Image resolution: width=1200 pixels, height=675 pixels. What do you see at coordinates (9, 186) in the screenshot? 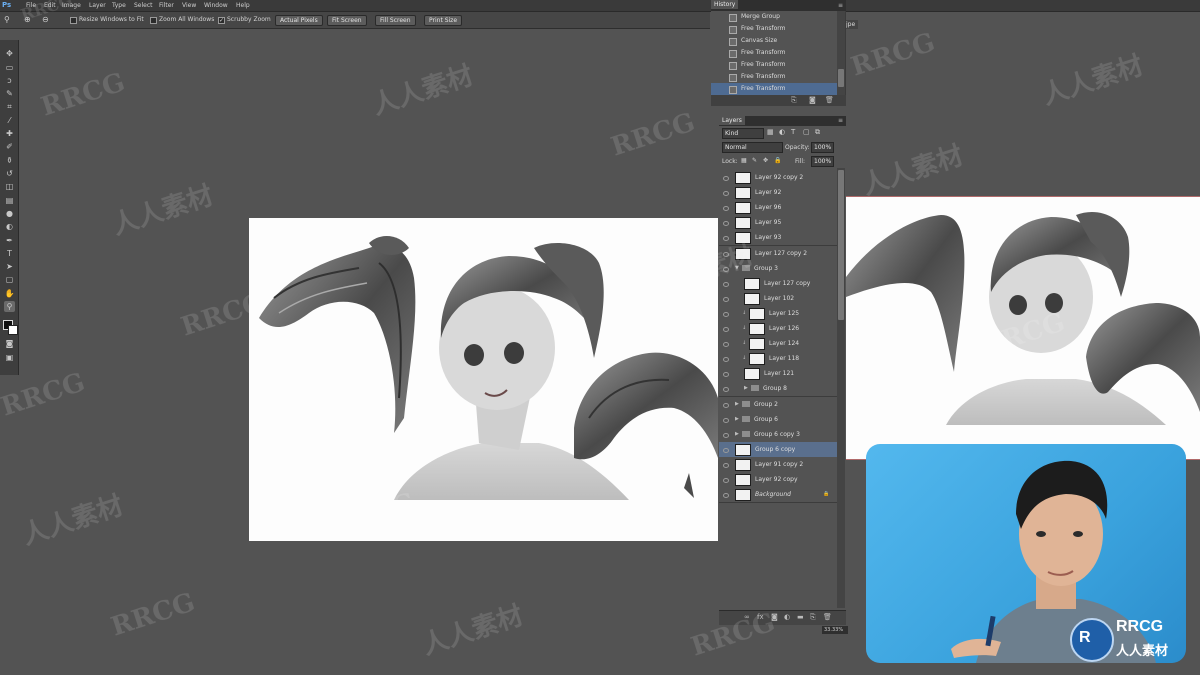
I see `eraser-tool-icon: ◫` at bounding box center [9, 186].